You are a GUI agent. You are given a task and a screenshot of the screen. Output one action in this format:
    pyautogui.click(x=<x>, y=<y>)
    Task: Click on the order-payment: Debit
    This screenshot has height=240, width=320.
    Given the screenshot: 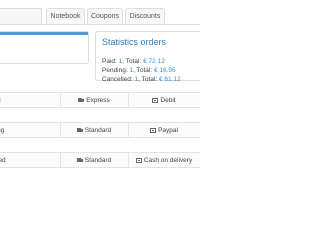 What is the action you would take?
    pyautogui.click(x=164, y=100)
    